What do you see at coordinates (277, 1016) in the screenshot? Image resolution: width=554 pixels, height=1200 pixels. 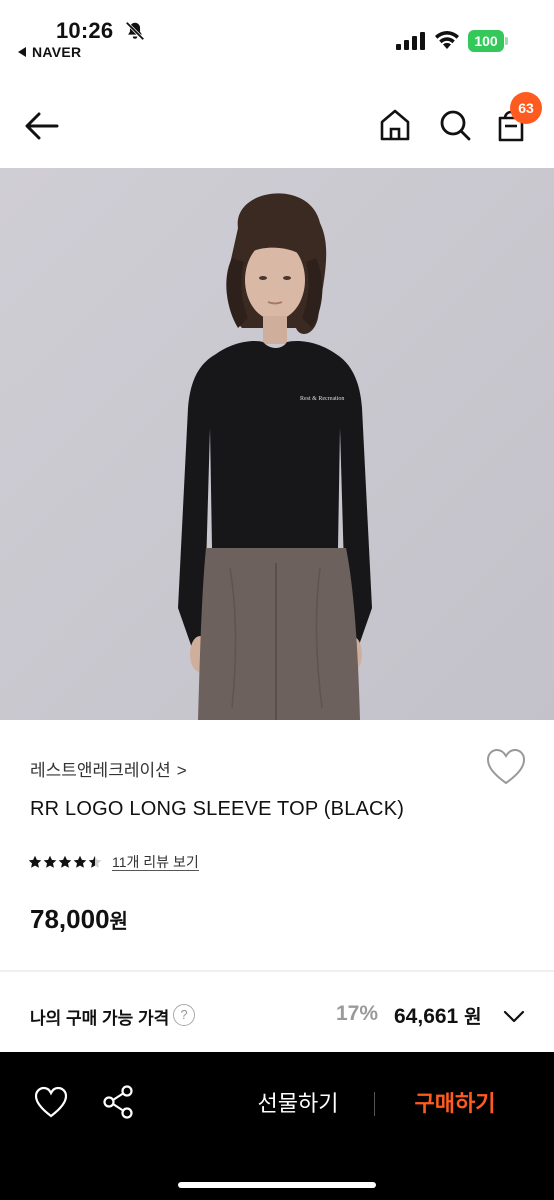 I see `my-price-row: 나의 구매 가능 가격 ? 17% 64,661 원` at bounding box center [277, 1016].